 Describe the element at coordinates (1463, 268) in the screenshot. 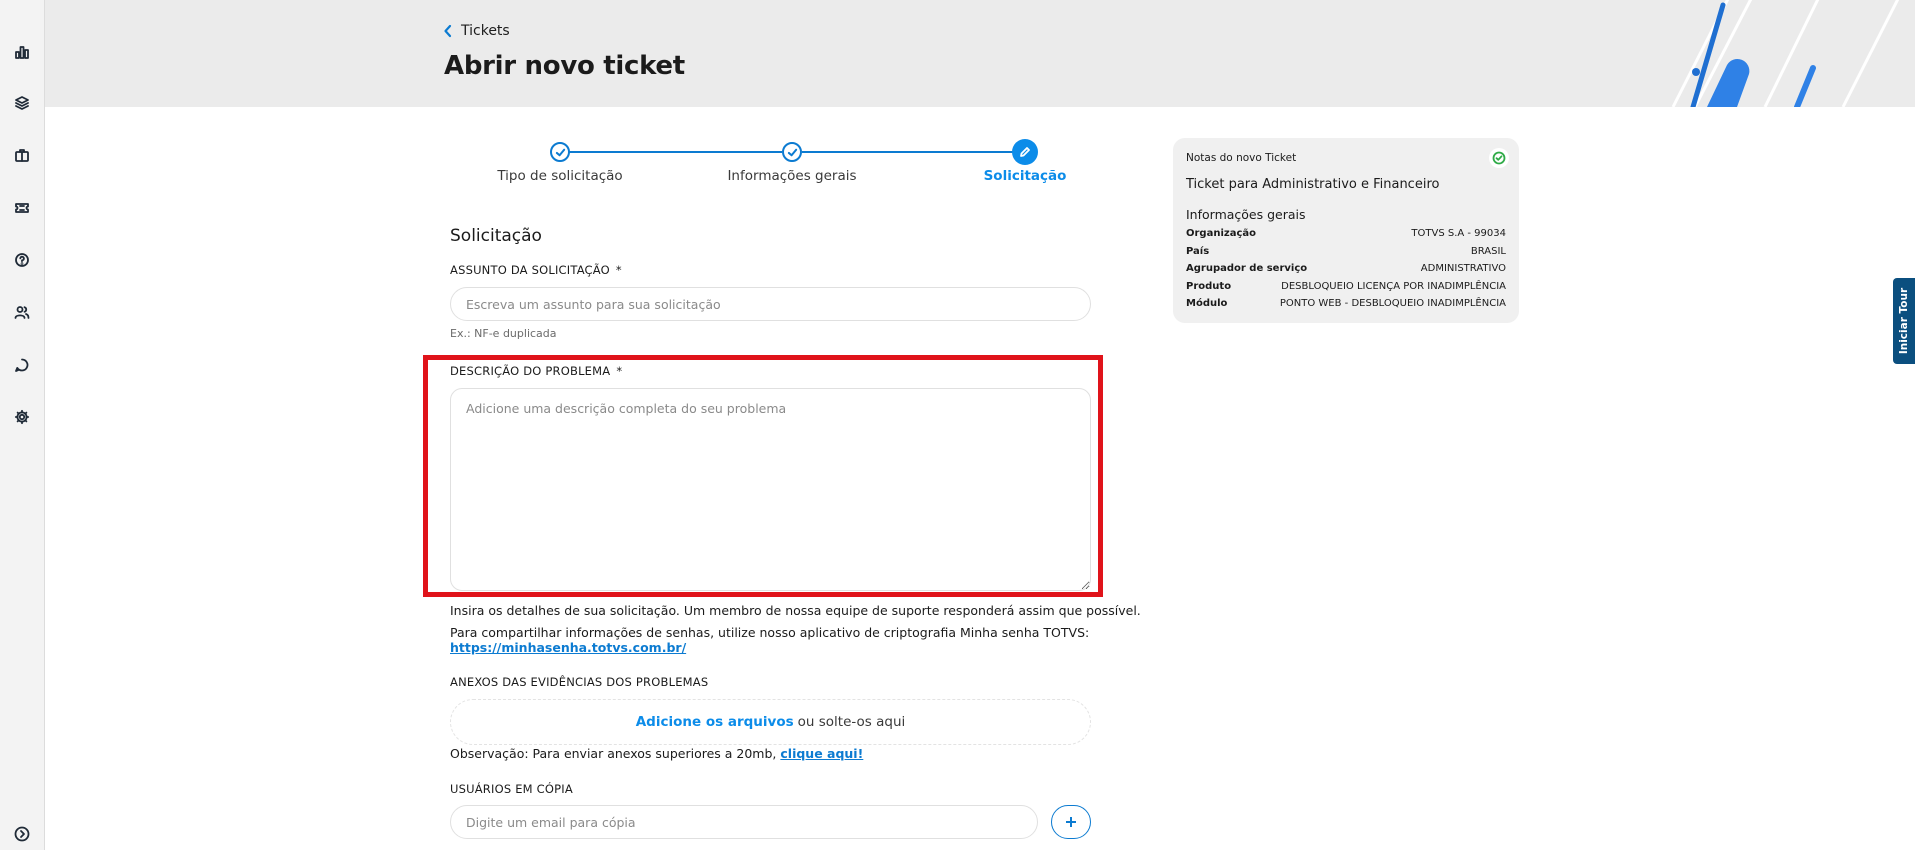

I see `card-row-value: ADMINISTRATIVO` at that location.